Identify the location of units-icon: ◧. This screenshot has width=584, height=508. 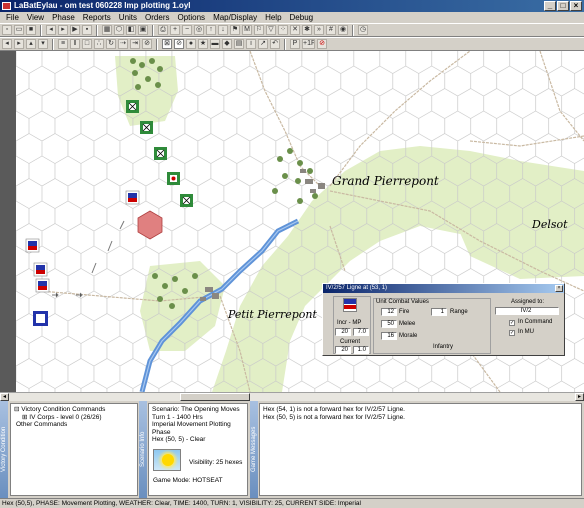
(131, 30).